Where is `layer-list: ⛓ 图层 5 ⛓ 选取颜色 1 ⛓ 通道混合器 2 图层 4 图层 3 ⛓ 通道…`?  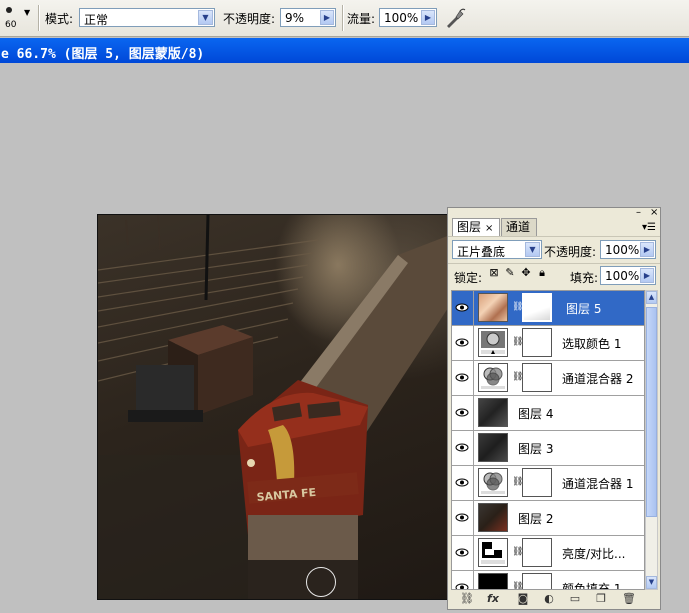
layer-list: ⛓ 图层 5 ⛓ 选取颜色 1 ⛓ 通道混合器 2 图层 4 图层 3 ⛓ 通道… is located at coordinates (548, 440).